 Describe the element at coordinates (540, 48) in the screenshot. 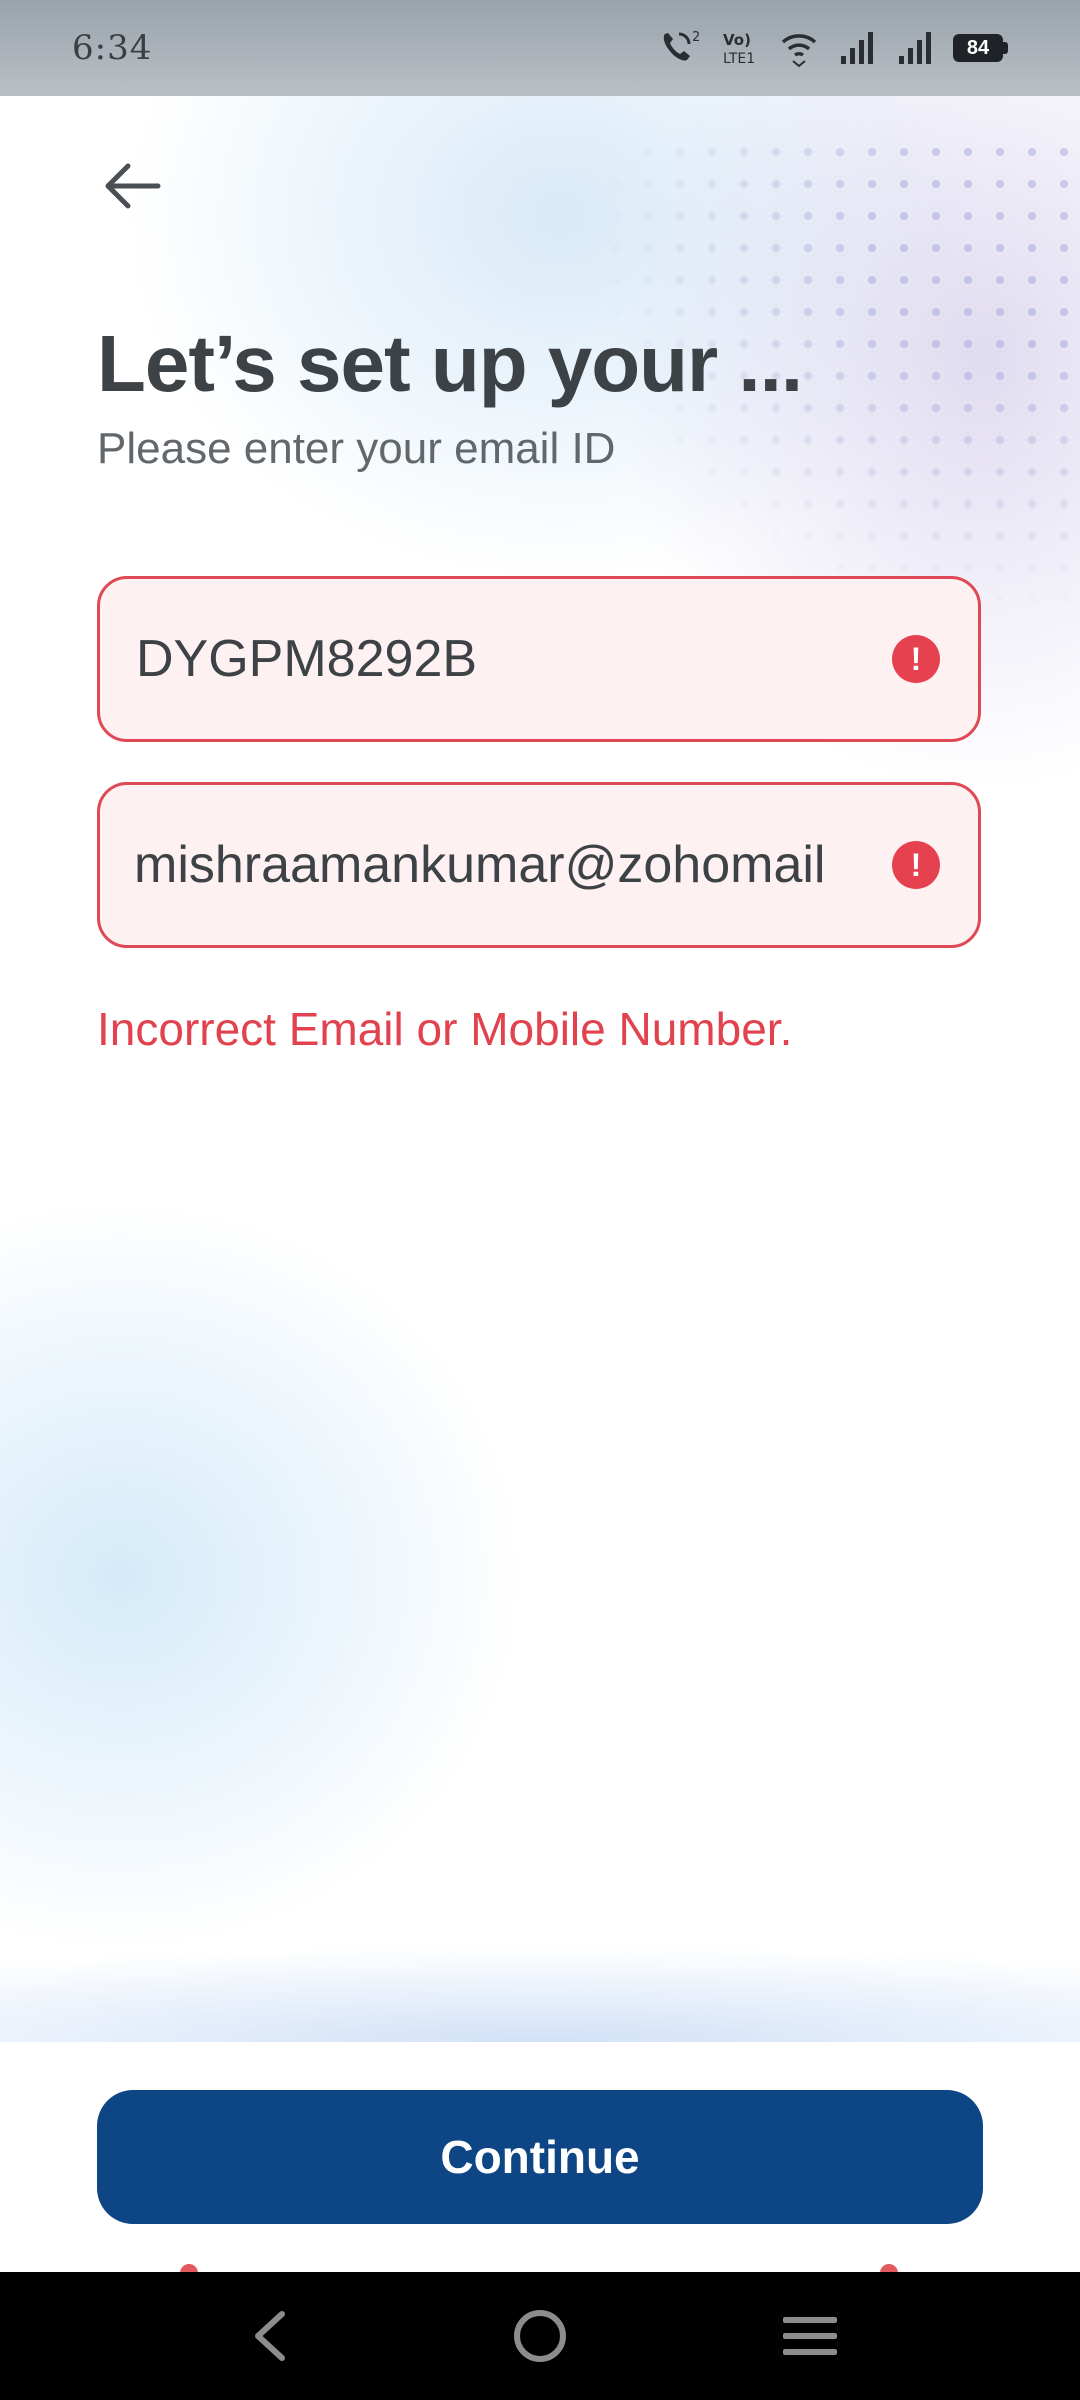

I see `status-bar: 6:34 2 Vo) LTE1 84` at that location.